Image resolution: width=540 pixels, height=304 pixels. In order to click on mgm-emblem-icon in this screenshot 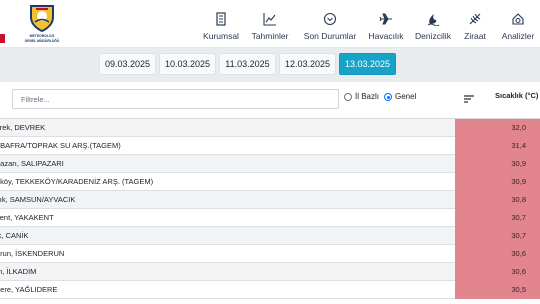, I will do `click(42, 18)`.